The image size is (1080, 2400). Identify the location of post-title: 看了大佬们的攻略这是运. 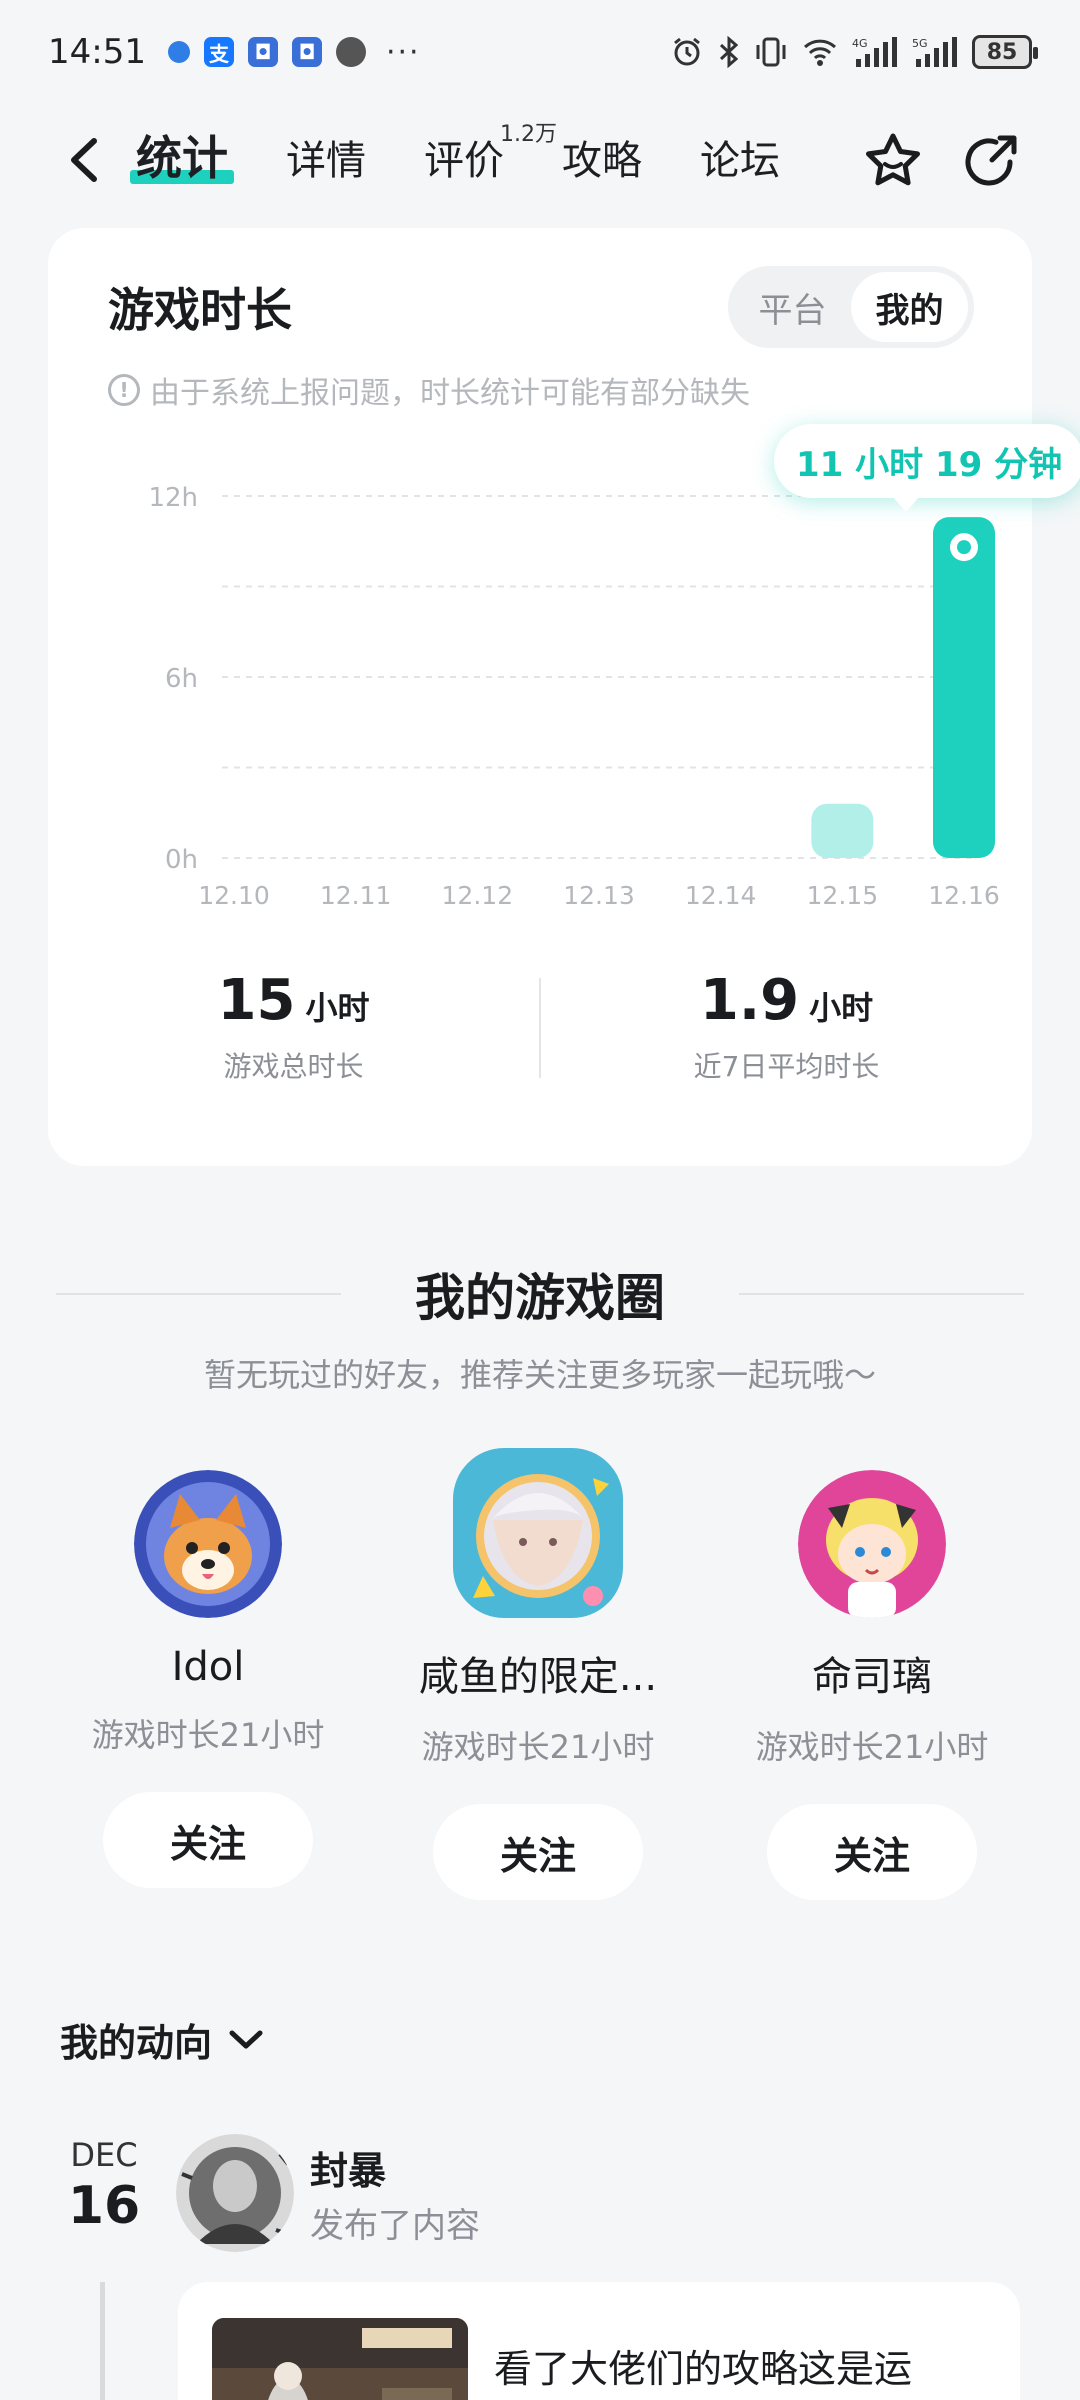
(703, 2369).